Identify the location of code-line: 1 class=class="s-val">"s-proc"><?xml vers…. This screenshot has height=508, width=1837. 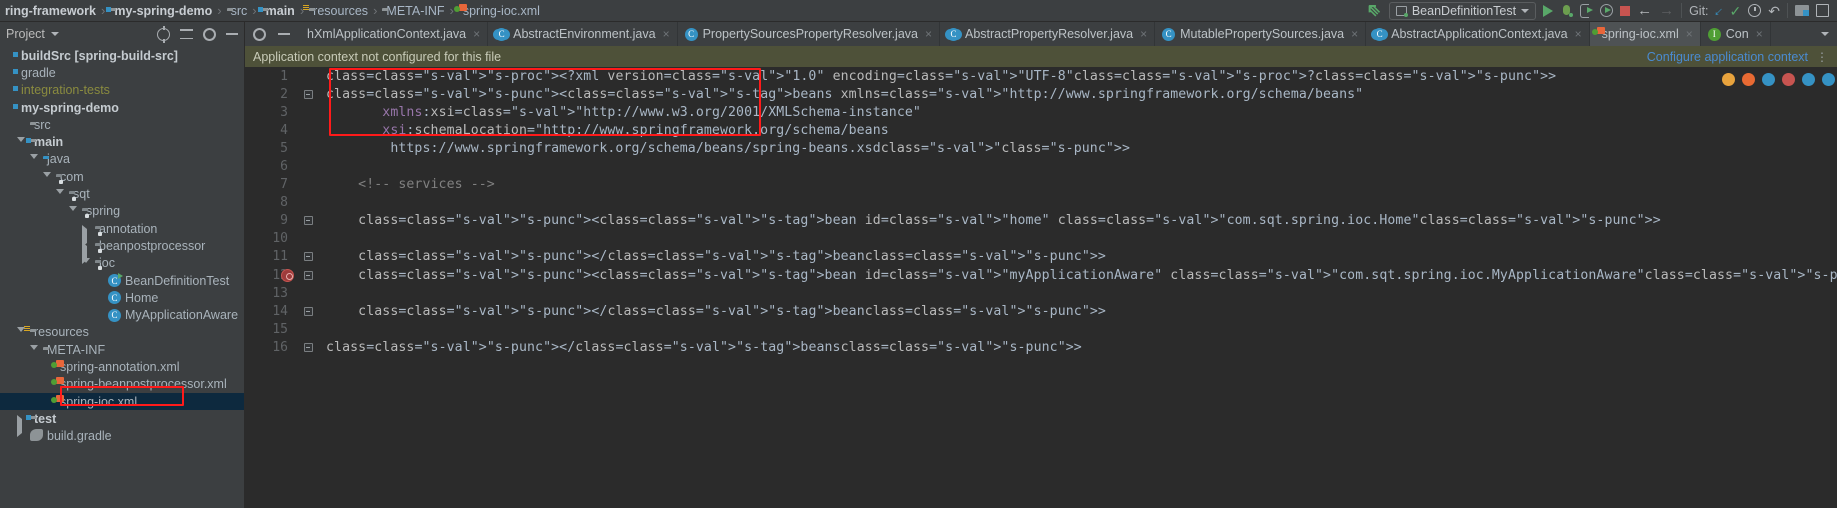
(1041, 76).